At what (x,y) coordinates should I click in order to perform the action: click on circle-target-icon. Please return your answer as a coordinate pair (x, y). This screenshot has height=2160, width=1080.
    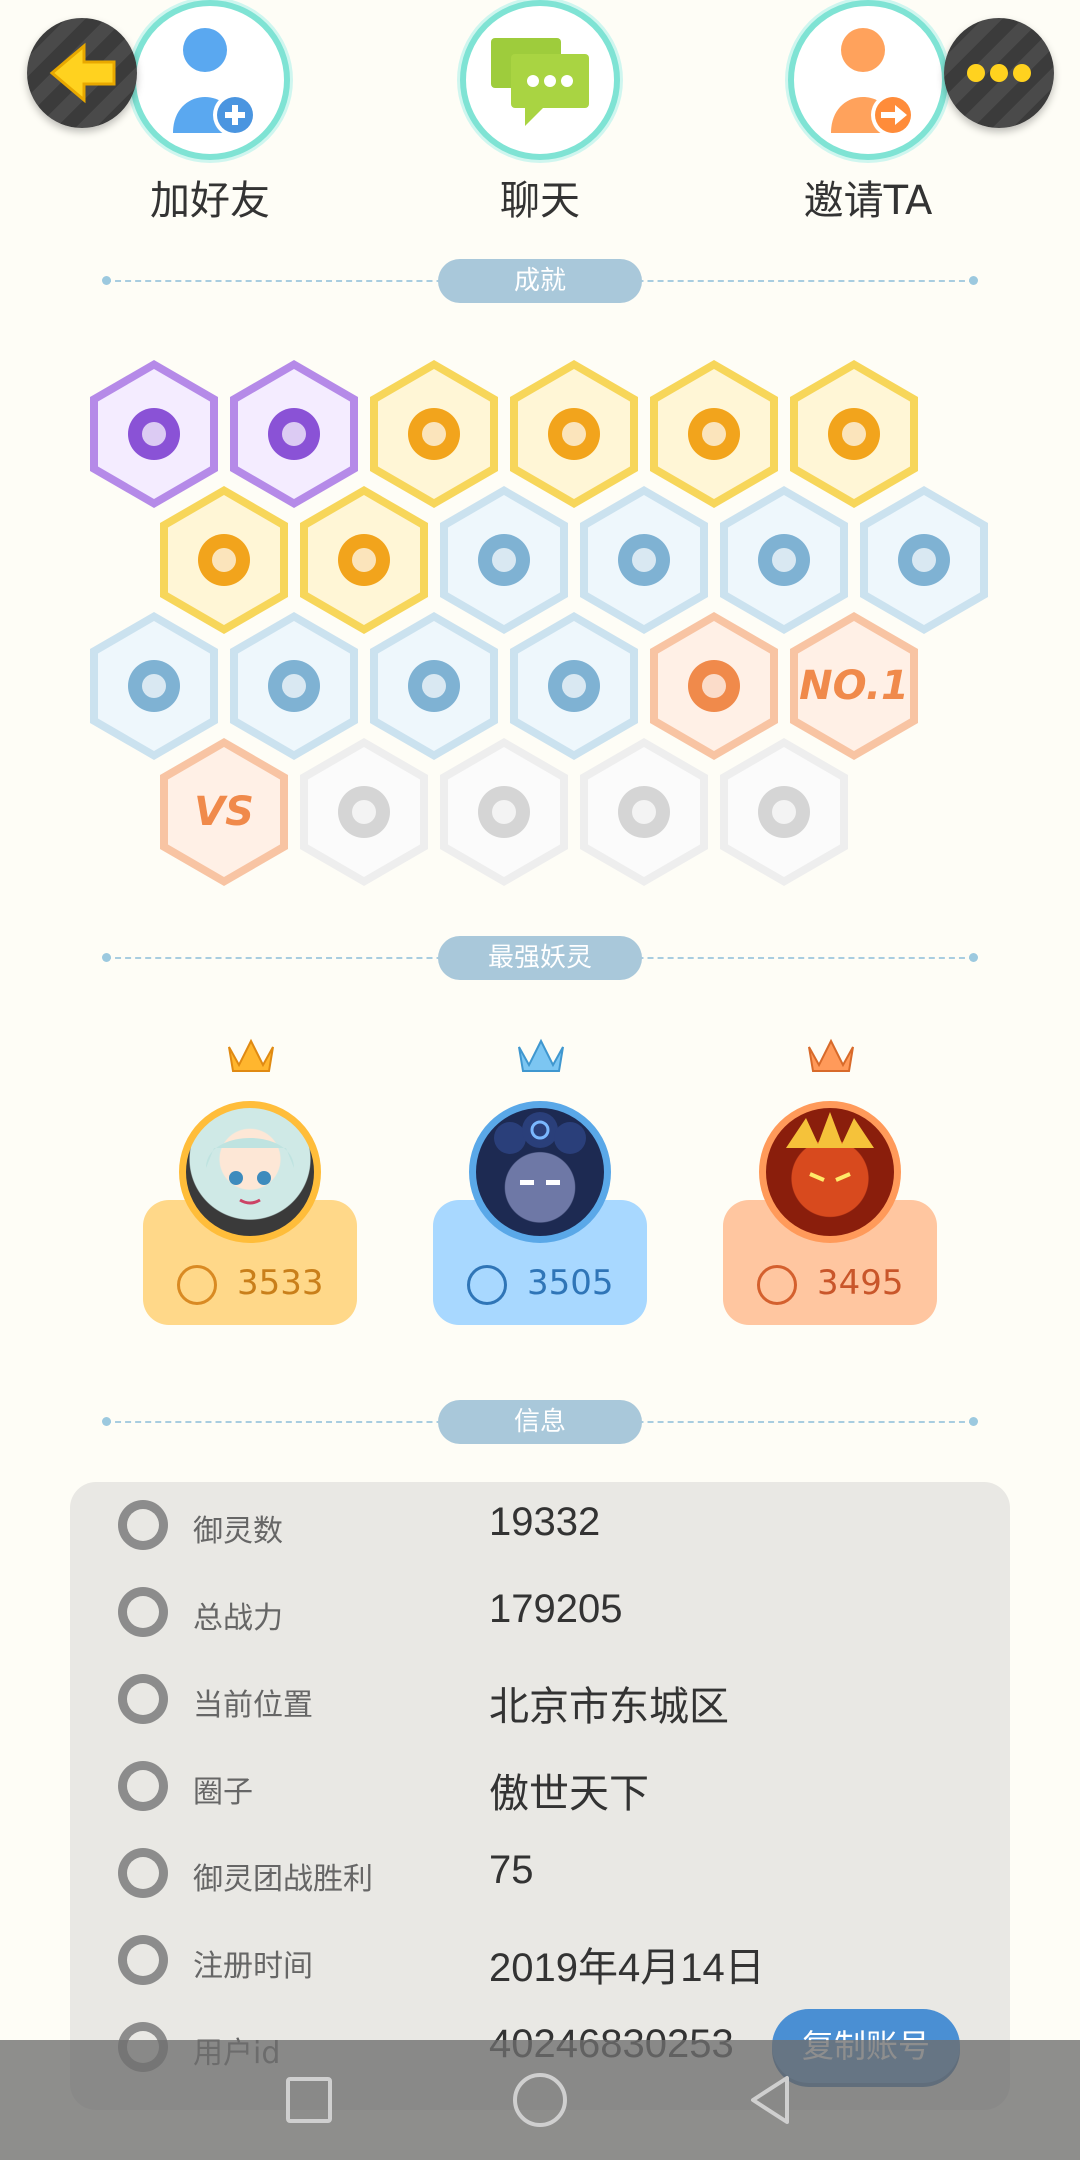
    Looking at the image, I should click on (143, 1786).